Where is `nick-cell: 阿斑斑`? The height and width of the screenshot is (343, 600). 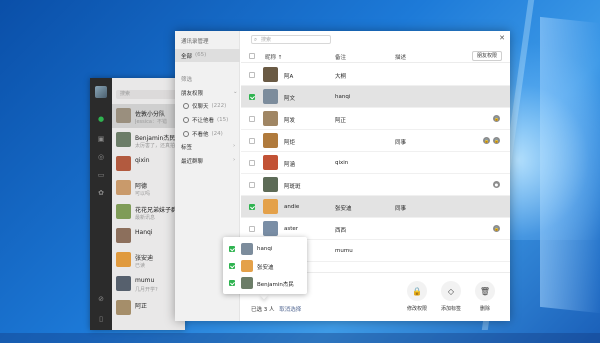
nick-cell: 阿斑斑 is located at coordinates (292, 187).